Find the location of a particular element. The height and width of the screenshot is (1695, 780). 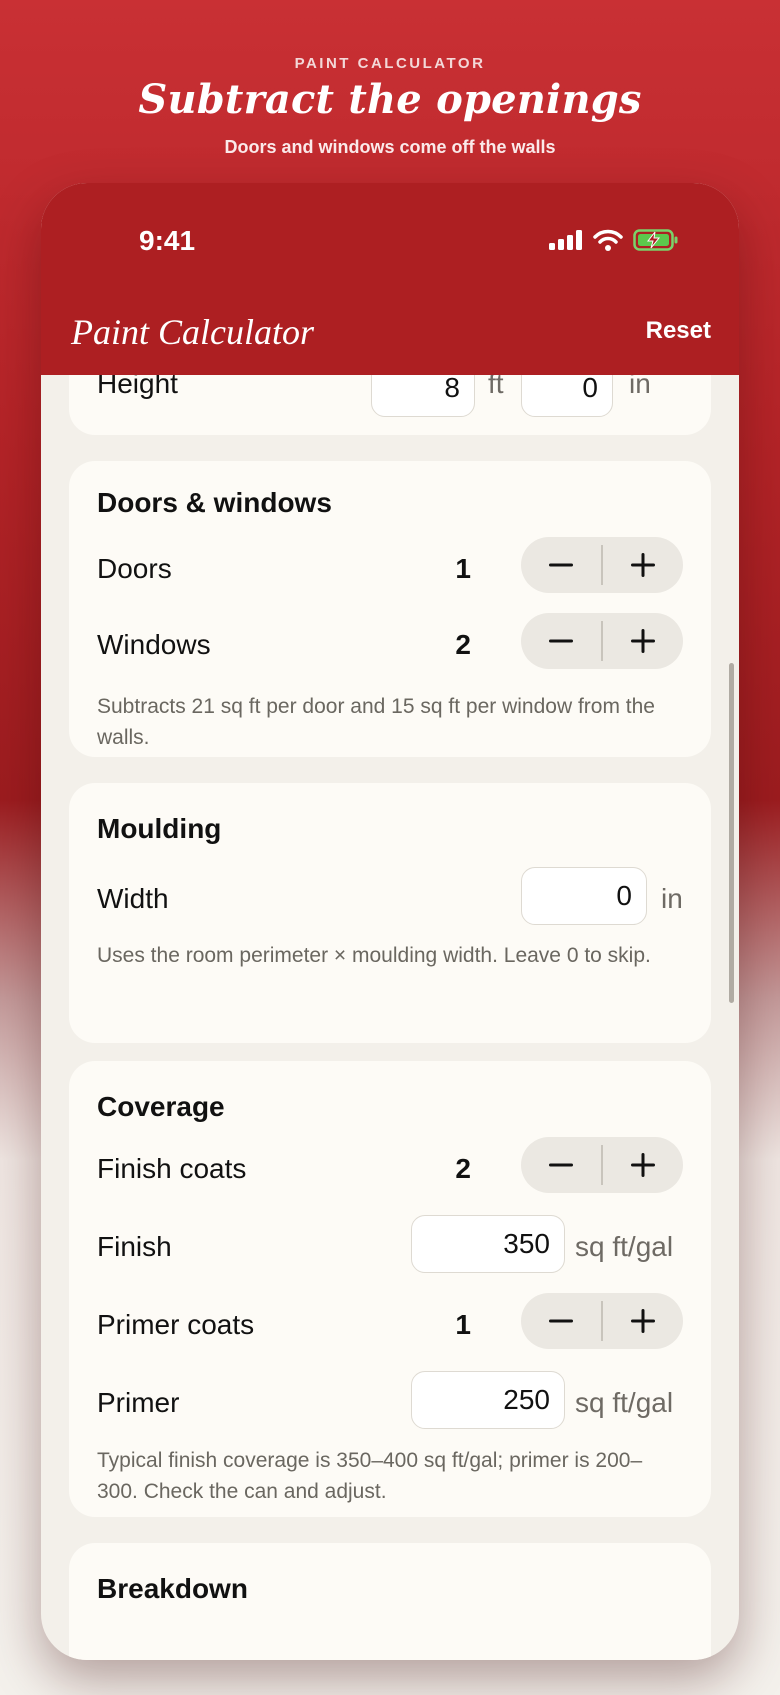

breakdown-title: Breakdown is located at coordinates (172, 1588).